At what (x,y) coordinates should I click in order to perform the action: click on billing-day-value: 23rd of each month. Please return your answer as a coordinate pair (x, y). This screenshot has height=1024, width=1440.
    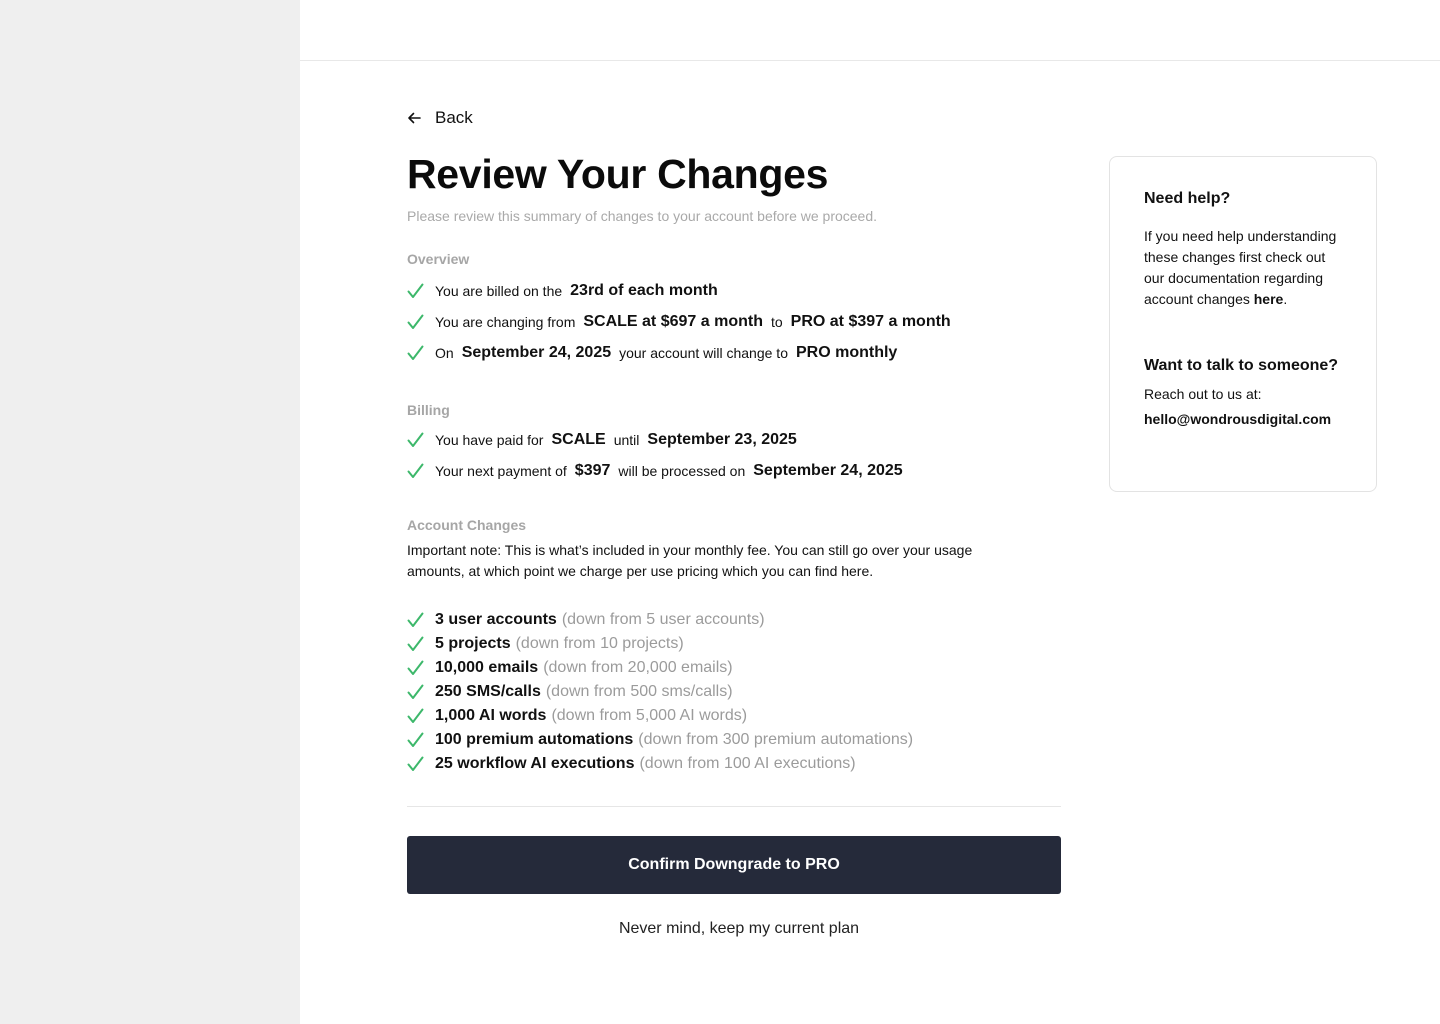
    Looking at the image, I should click on (644, 290).